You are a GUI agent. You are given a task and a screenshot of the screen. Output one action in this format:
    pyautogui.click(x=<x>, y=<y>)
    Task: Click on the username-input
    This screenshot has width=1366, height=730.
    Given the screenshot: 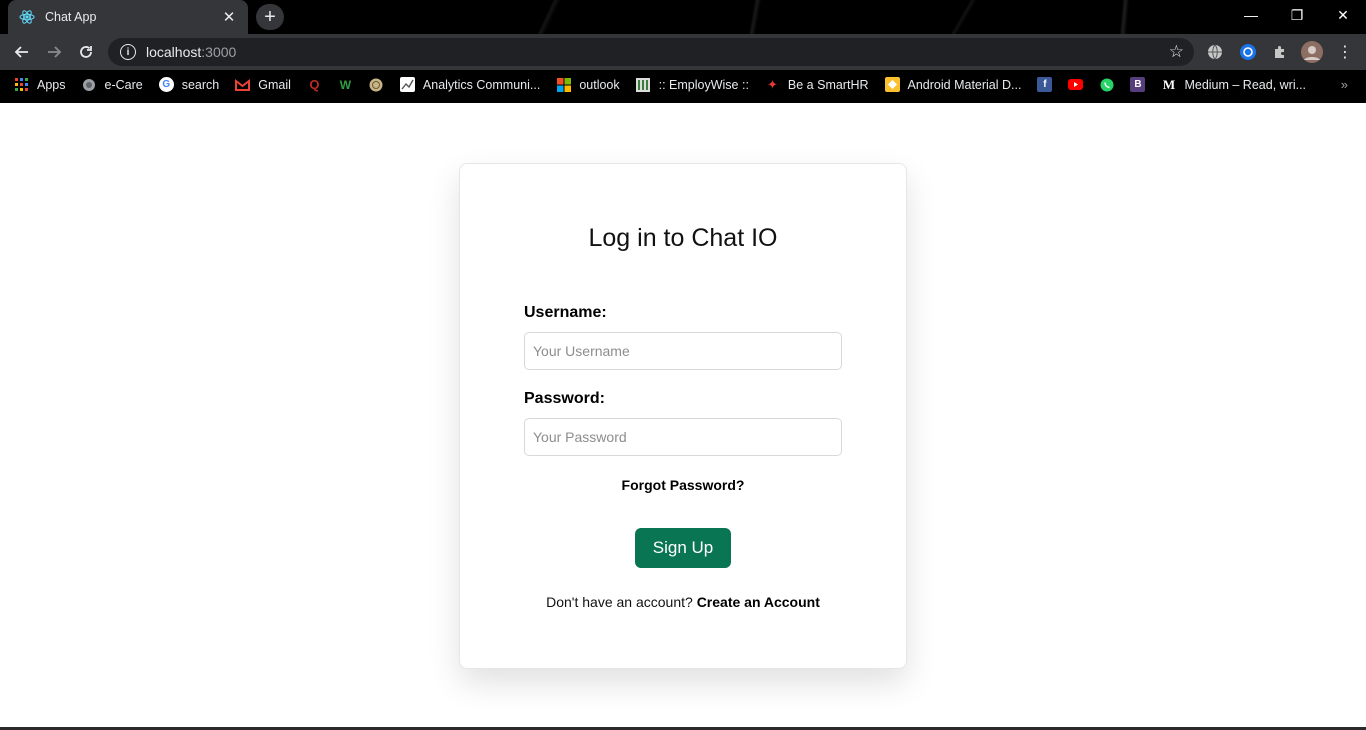 What is the action you would take?
    pyautogui.click(x=683, y=351)
    